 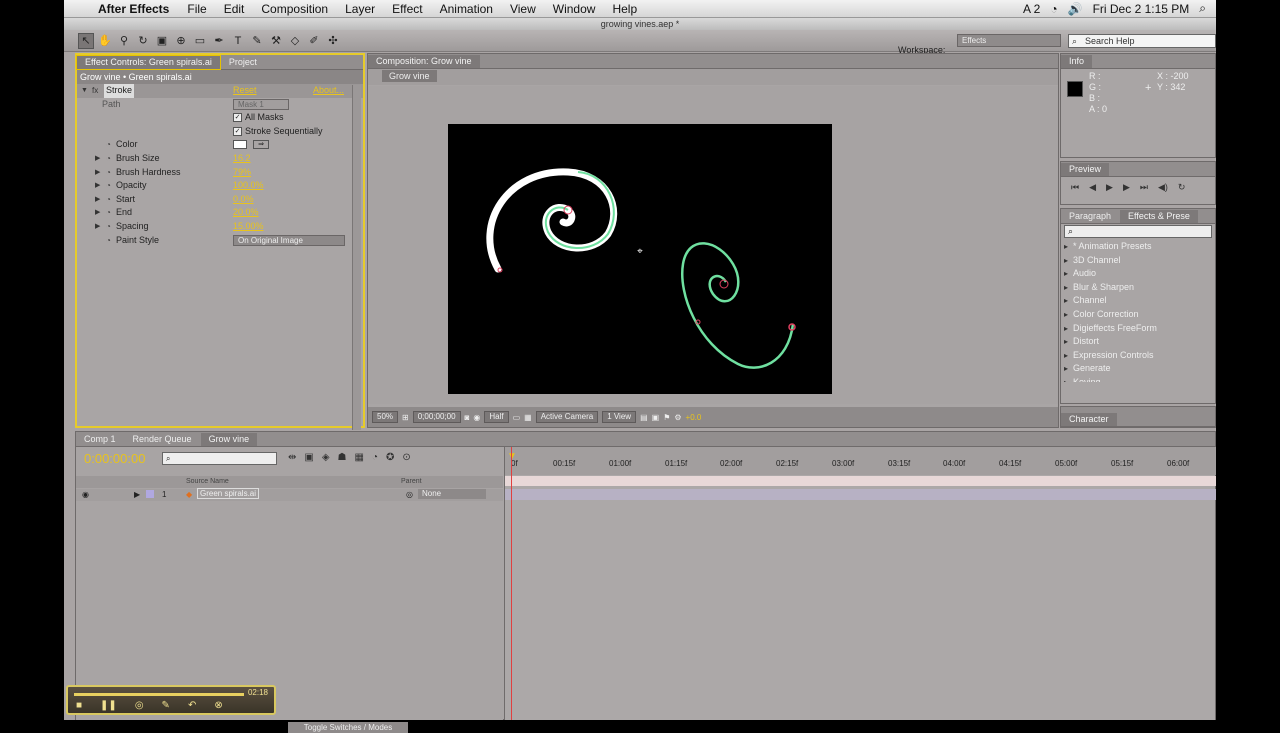 I want to click on recorder-draw-icon: ✎, so click(x=166, y=705).